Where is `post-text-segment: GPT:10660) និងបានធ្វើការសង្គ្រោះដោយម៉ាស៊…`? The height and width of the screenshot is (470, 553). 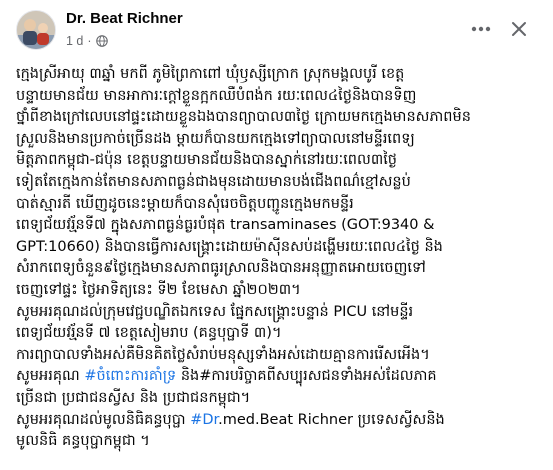
post-text-segment: GPT:10660) និងបានធ្វើការសង្គ្រោះដោយម៉ាស៊… is located at coordinates (229, 246).